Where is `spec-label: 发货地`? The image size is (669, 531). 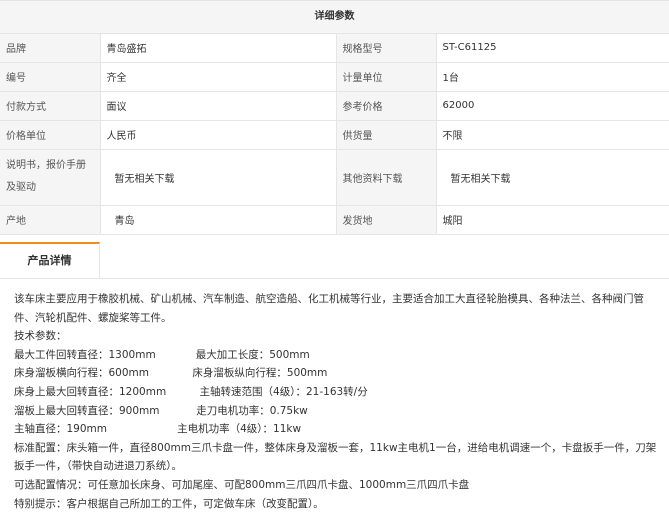
spec-label: 发货地 is located at coordinates (385, 220).